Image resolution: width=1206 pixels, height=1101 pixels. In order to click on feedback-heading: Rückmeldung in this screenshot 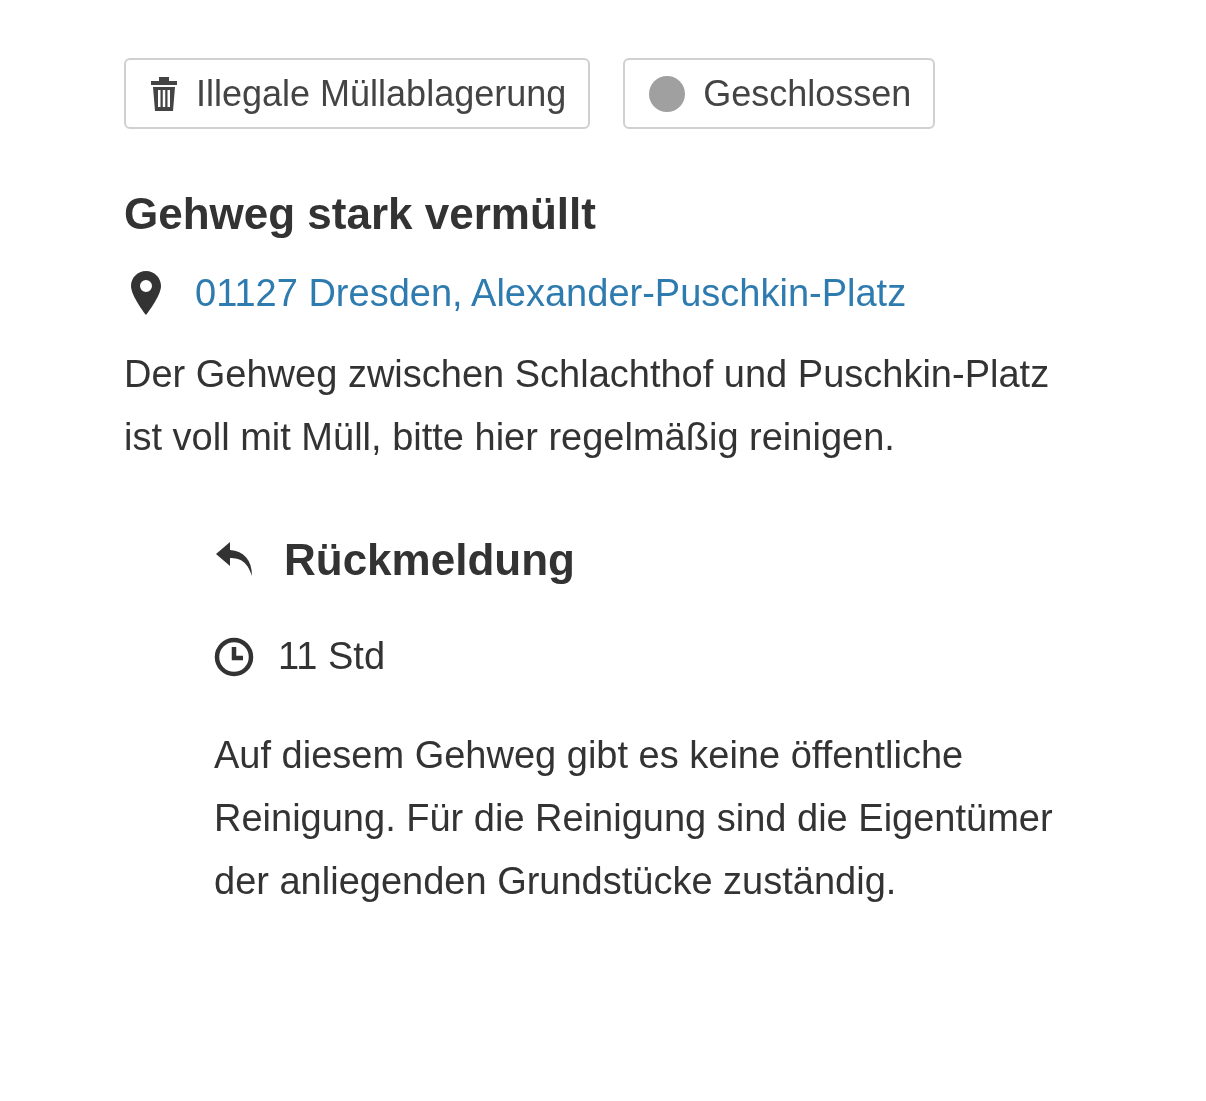, I will do `click(429, 560)`.